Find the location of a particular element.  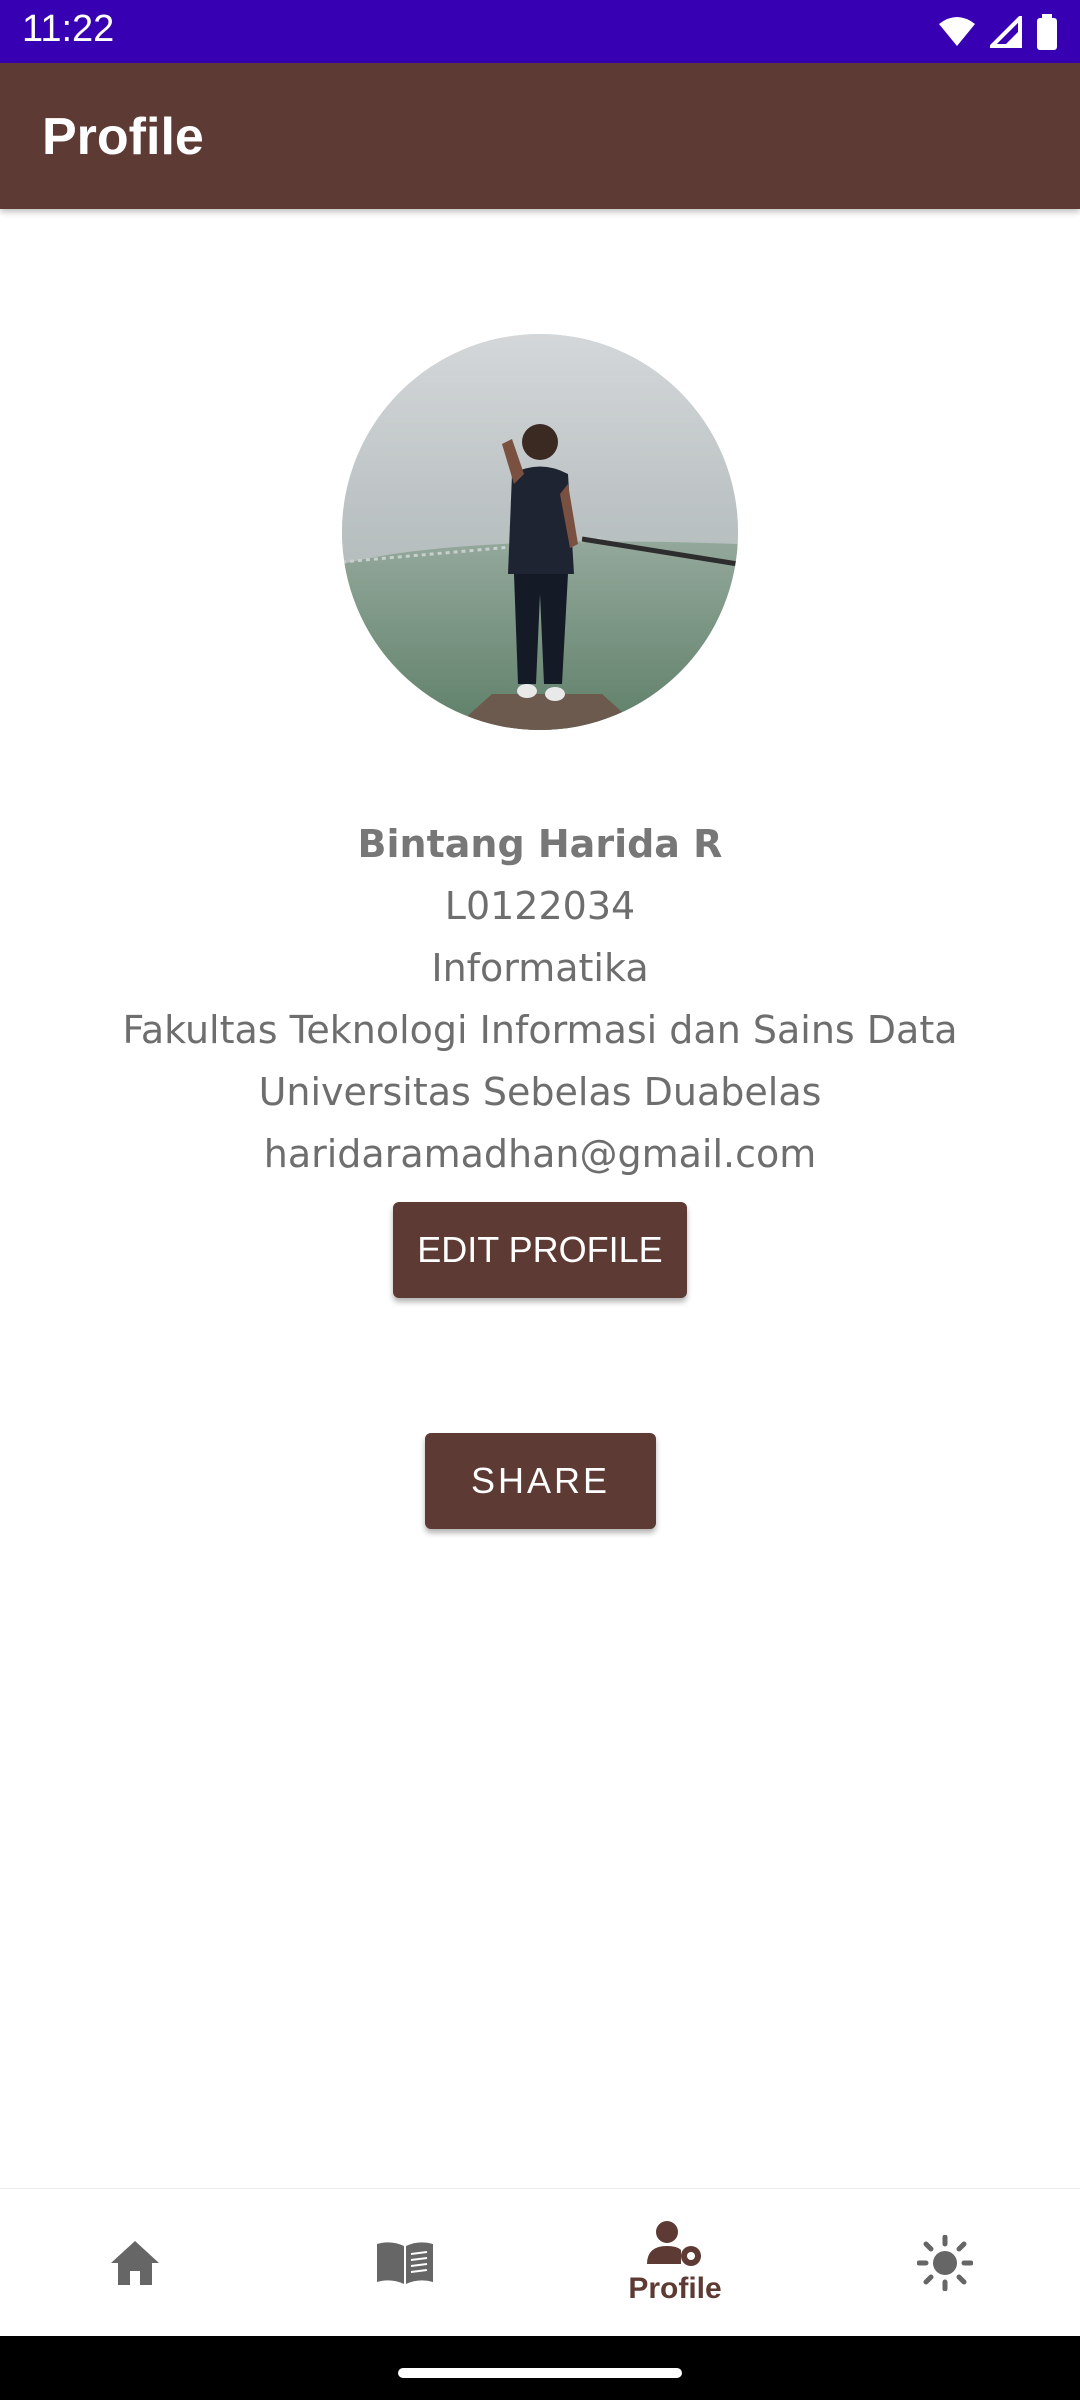

book-icon is located at coordinates (405, 2263).